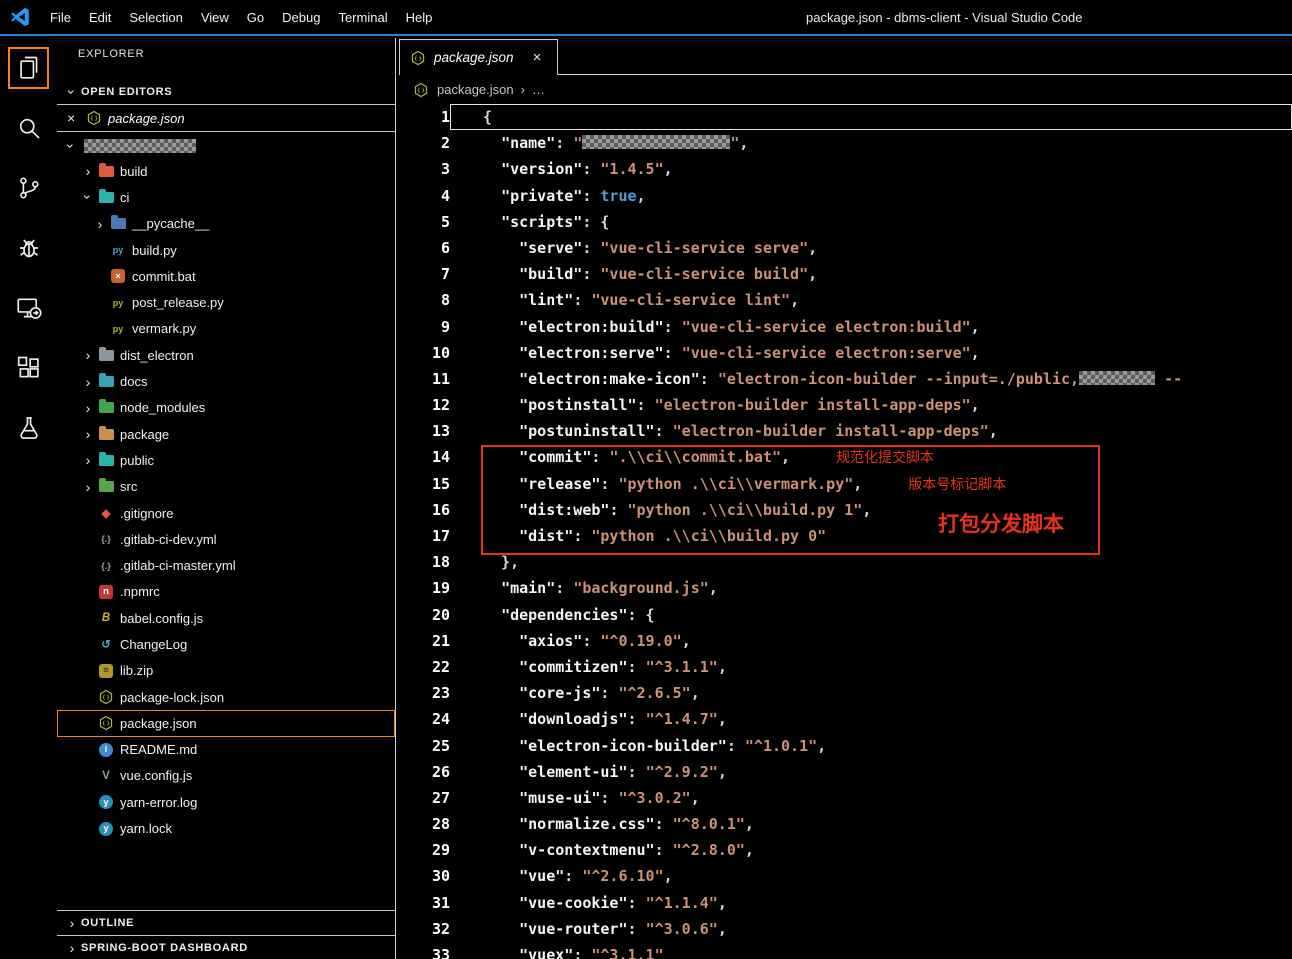  I want to click on line-number: 28, so click(423, 824).